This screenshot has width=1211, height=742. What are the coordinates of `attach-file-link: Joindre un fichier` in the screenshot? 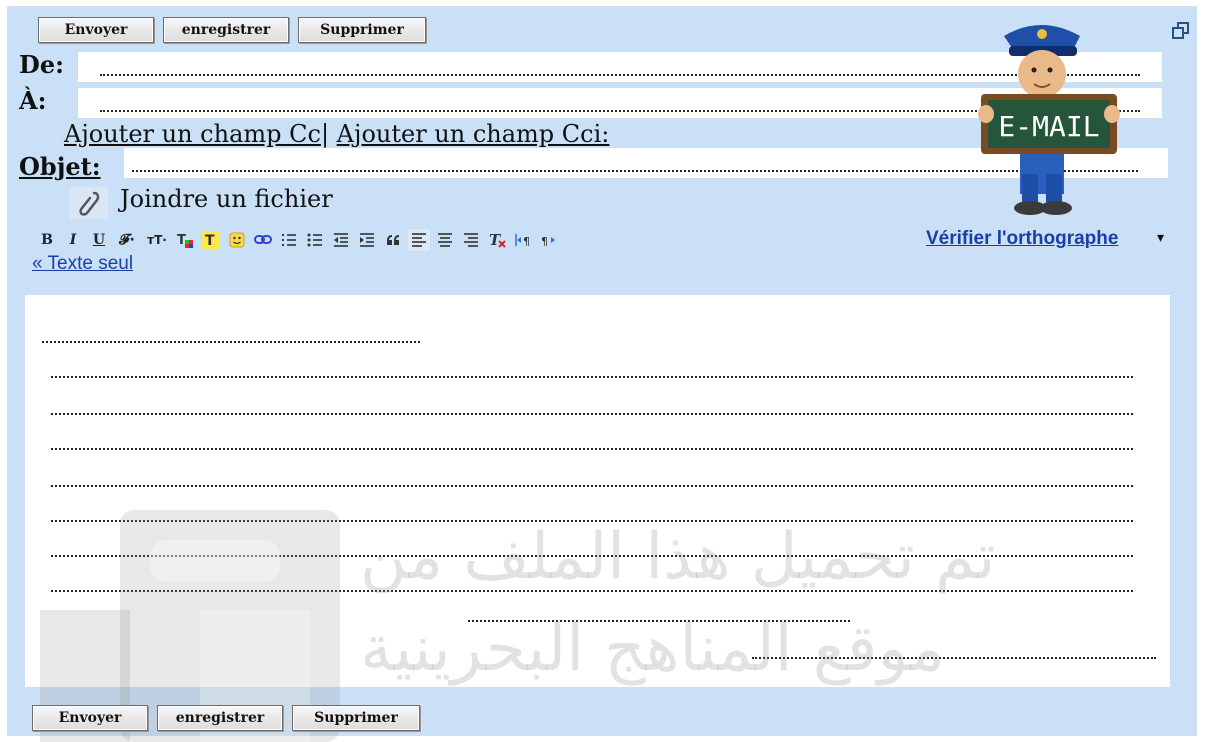 It's located at (226, 199).